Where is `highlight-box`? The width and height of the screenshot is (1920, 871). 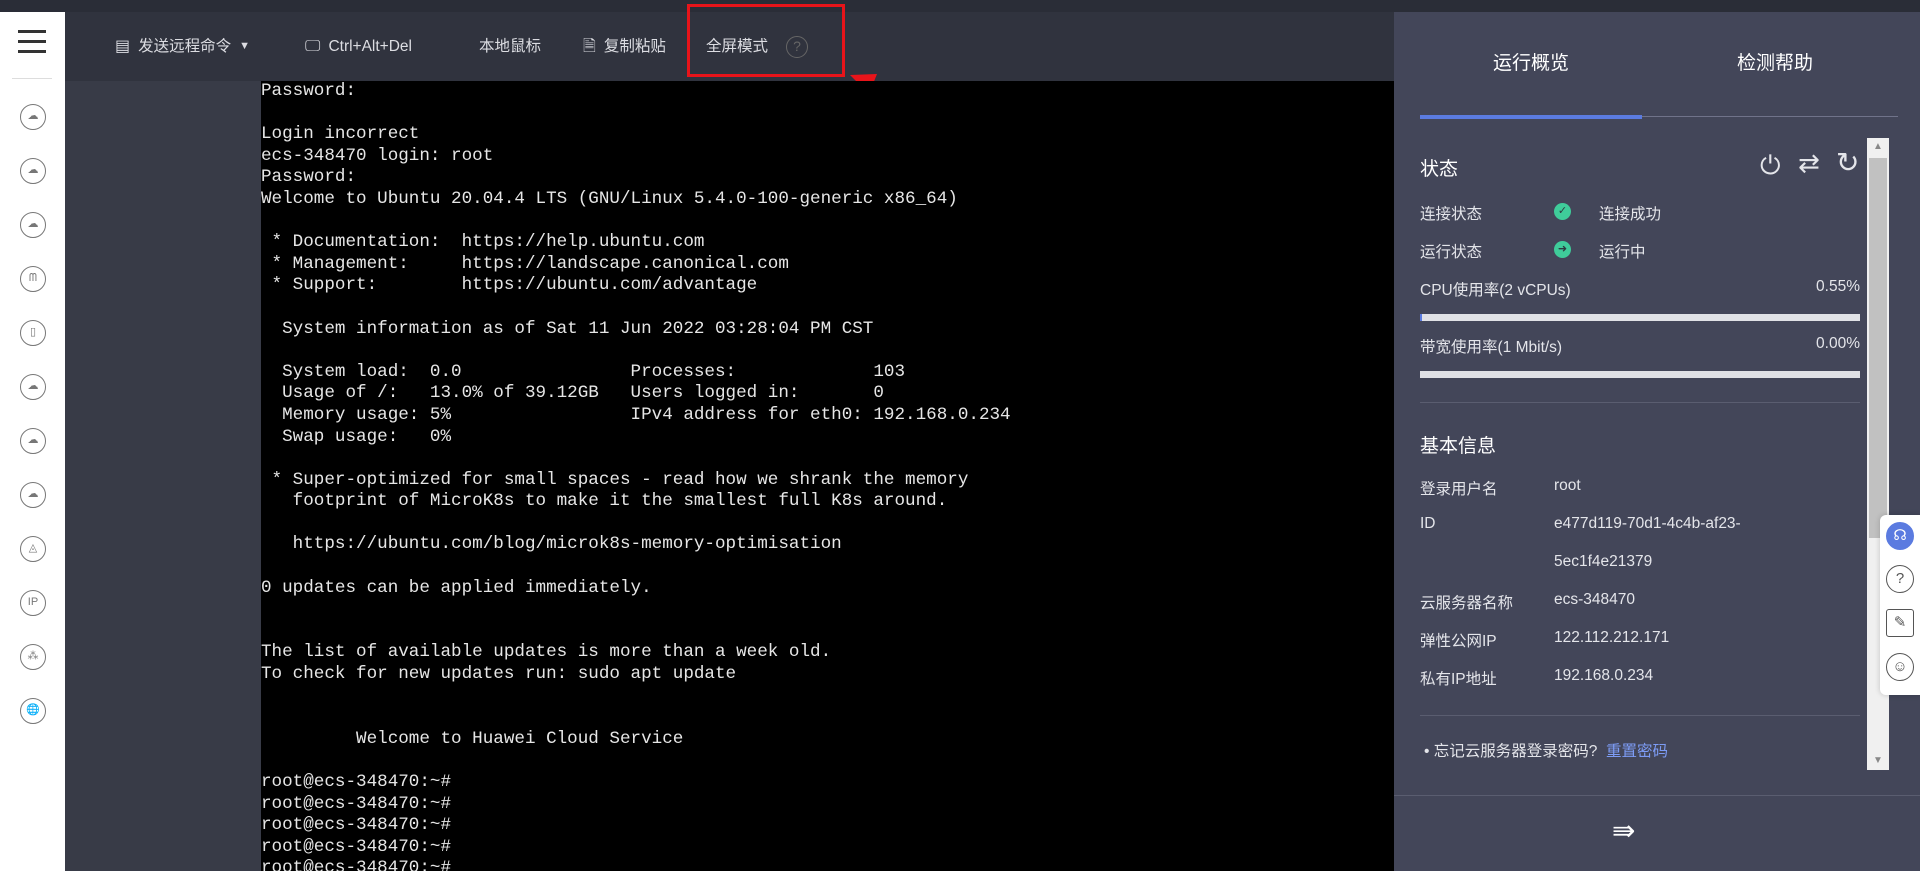 highlight-box is located at coordinates (766, 40).